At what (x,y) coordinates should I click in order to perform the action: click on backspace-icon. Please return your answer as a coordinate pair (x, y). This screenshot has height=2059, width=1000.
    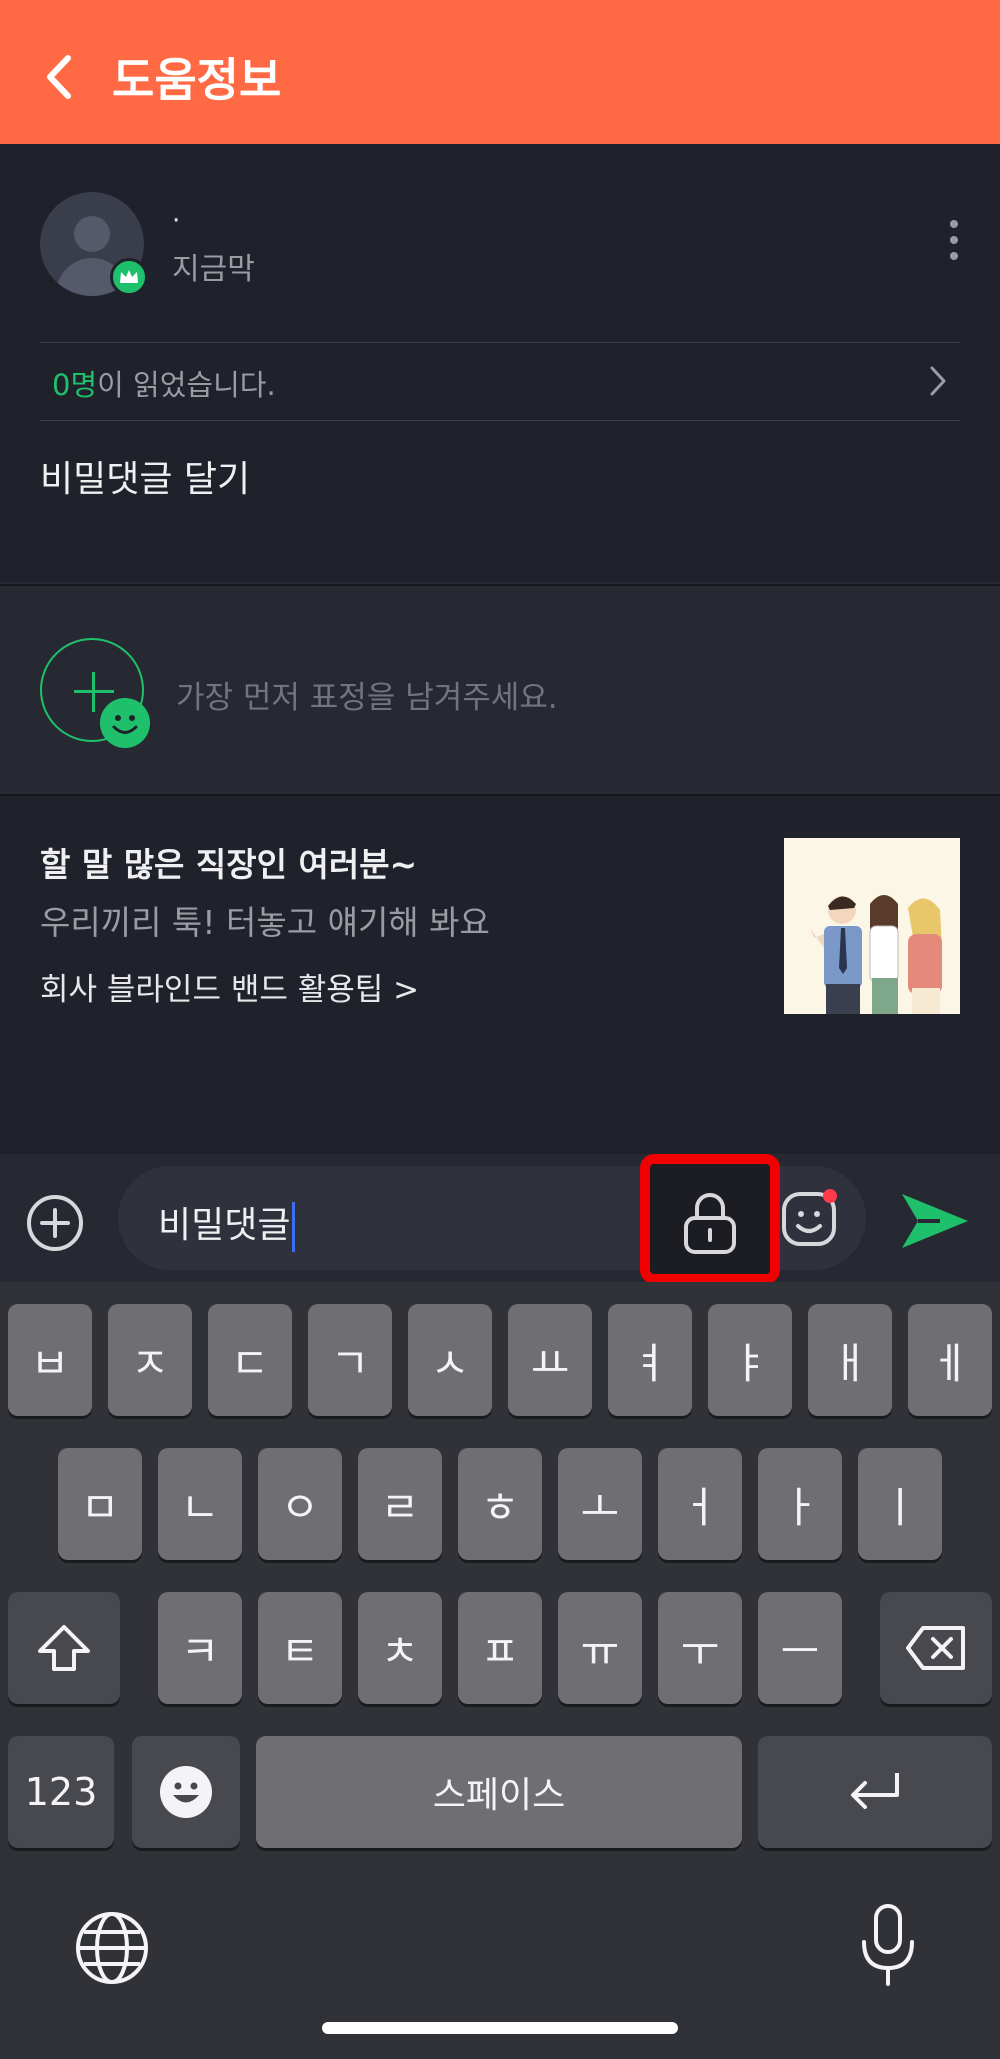
    Looking at the image, I should click on (935, 1648).